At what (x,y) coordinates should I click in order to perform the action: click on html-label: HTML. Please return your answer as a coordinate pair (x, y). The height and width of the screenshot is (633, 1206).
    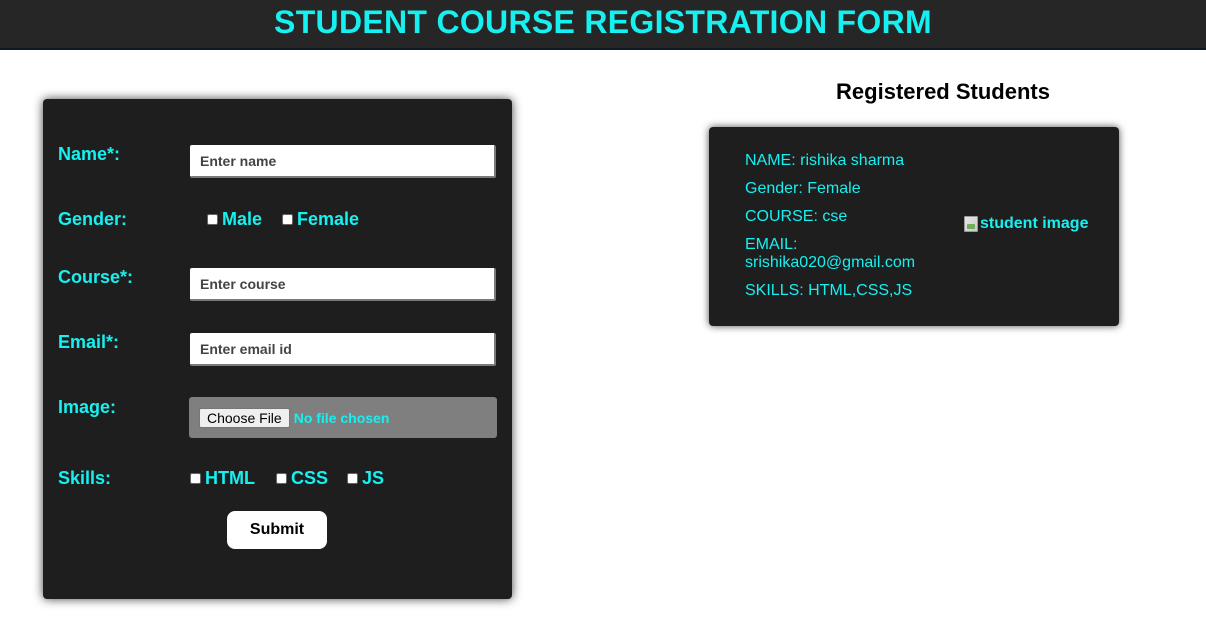
    Looking at the image, I should click on (230, 478).